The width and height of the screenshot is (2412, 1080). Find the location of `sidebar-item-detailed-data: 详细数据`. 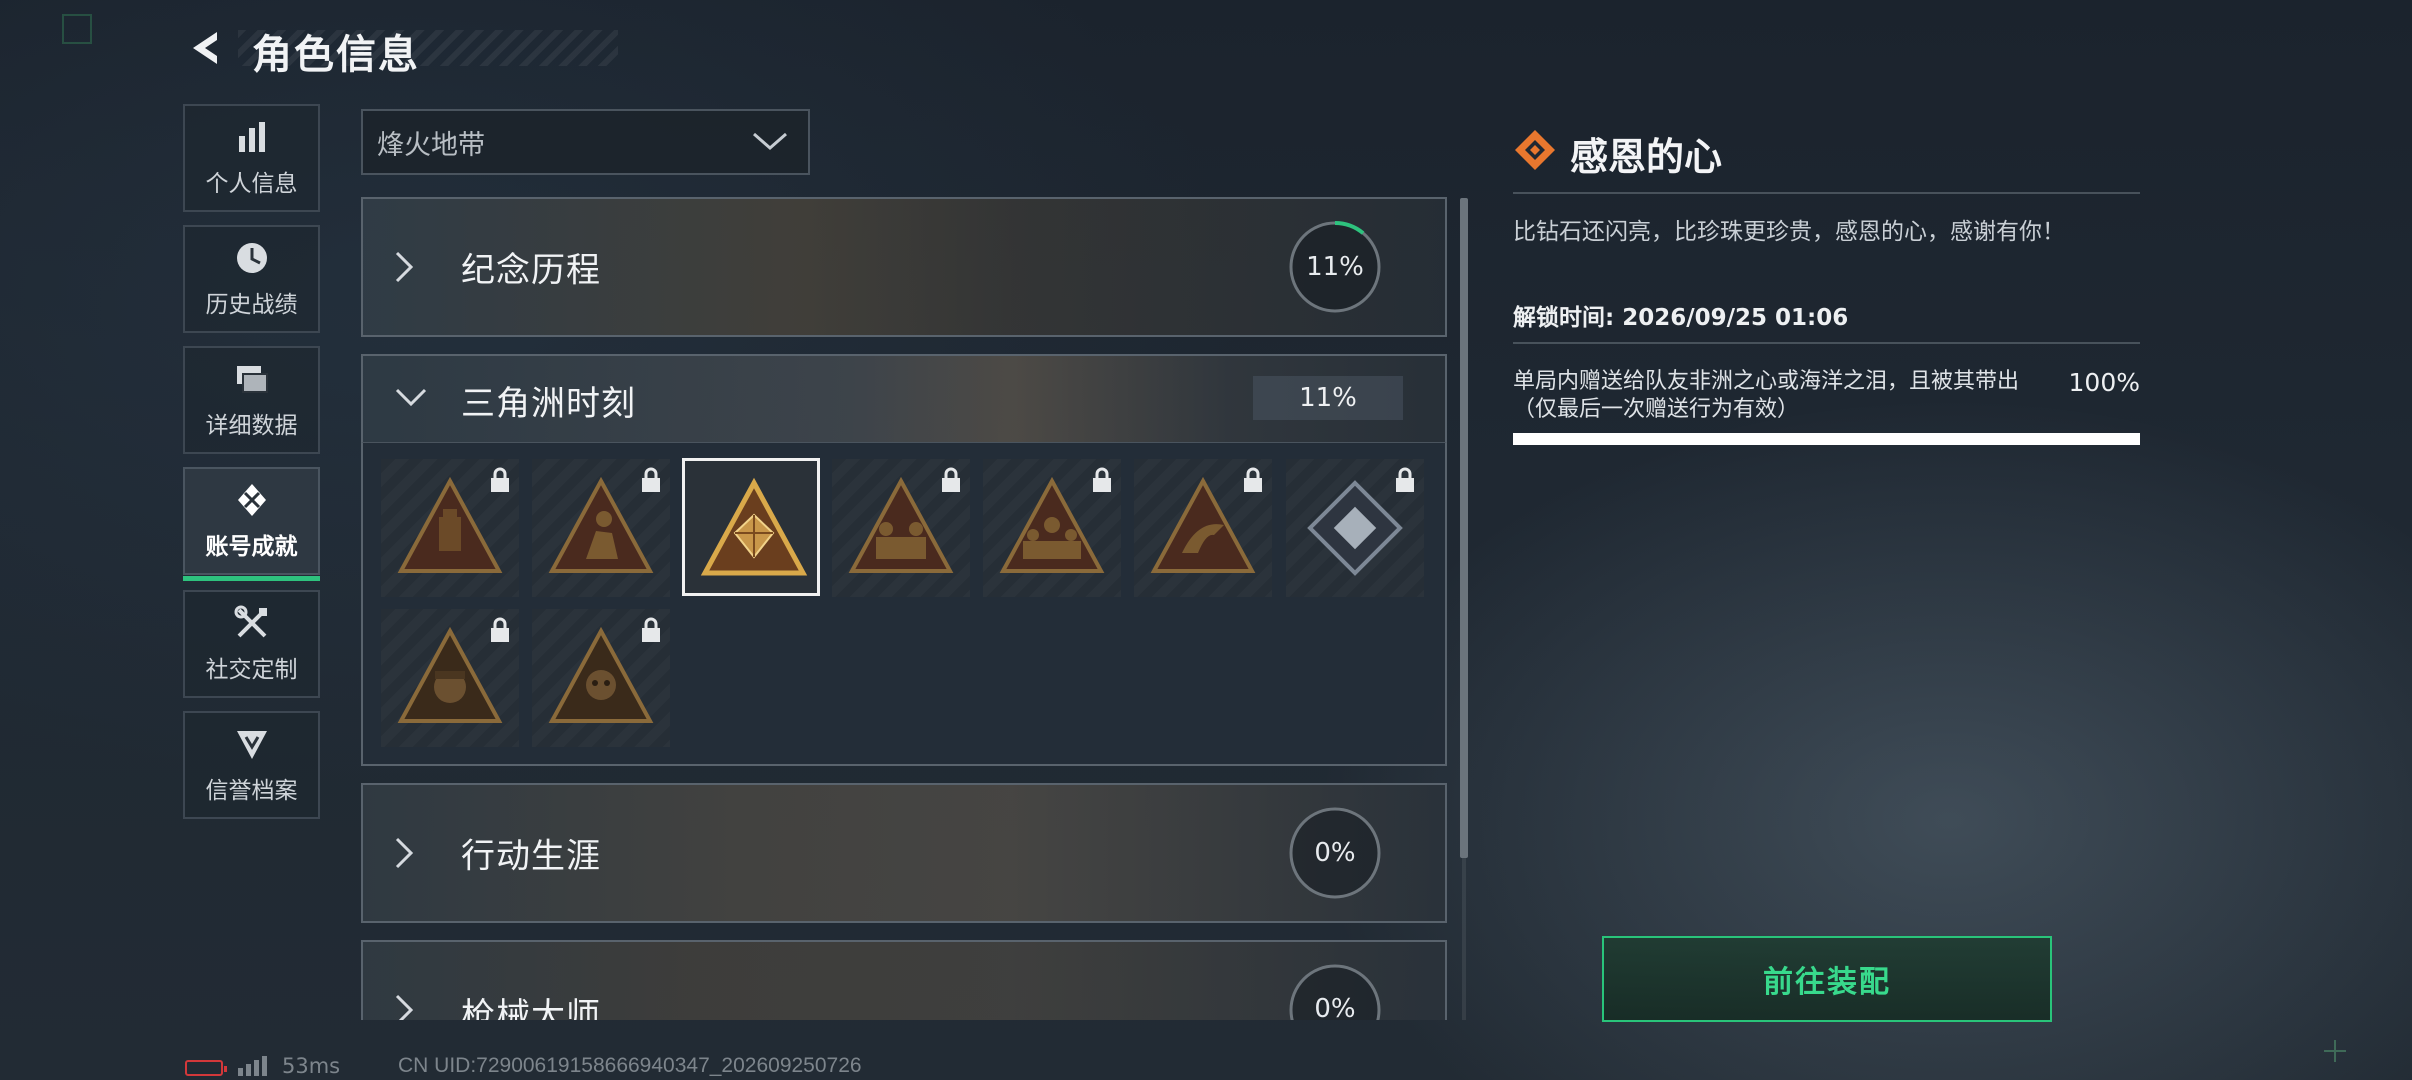

sidebar-item-detailed-data: 详细数据 is located at coordinates (251, 400).